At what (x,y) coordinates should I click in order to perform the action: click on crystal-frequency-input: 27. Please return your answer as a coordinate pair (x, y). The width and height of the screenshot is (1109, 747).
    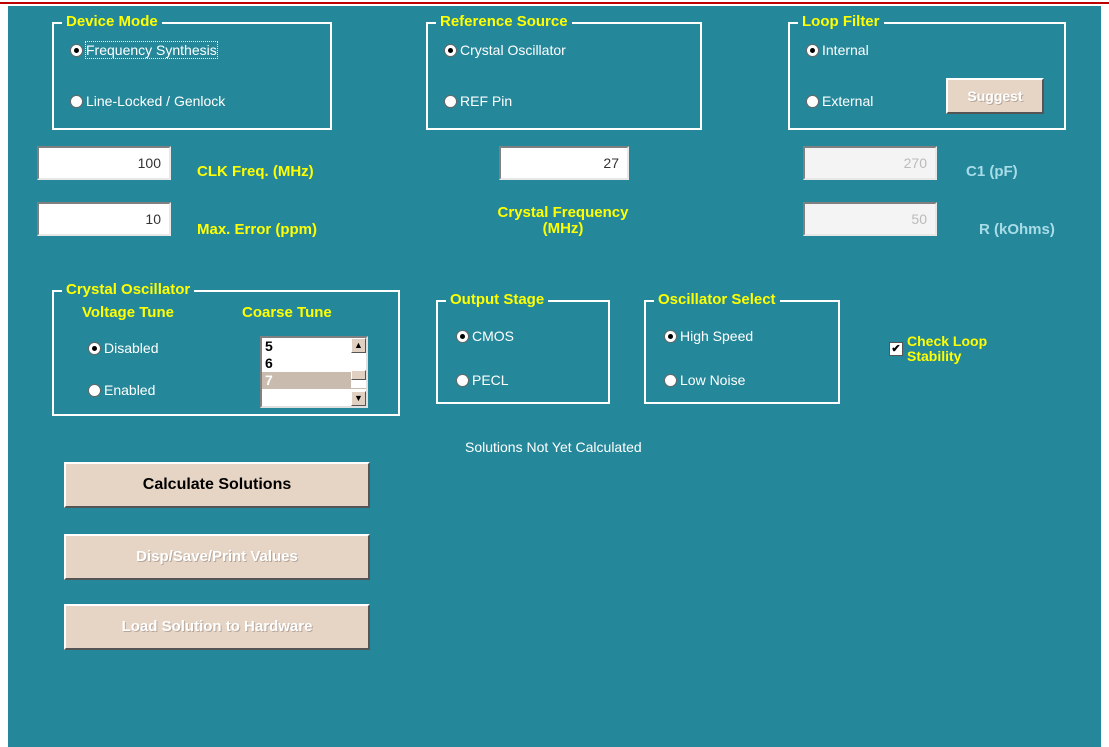
    Looking at the image, I should click on (564, 163).